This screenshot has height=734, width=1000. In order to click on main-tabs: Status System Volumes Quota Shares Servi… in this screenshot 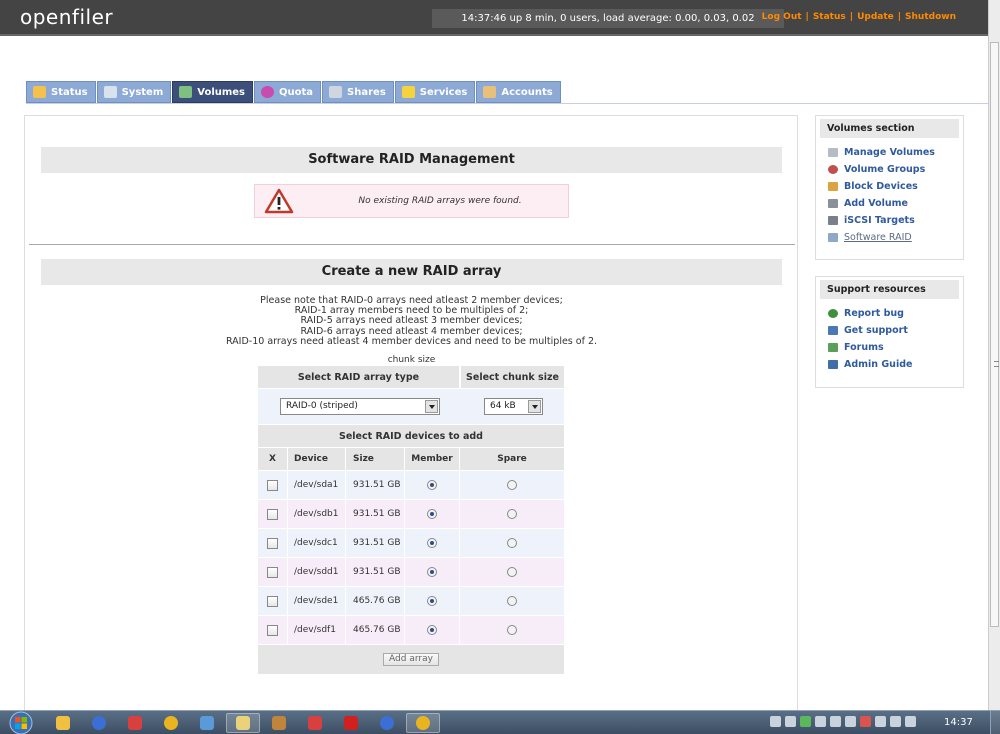, I will do `click(294, 92)`.